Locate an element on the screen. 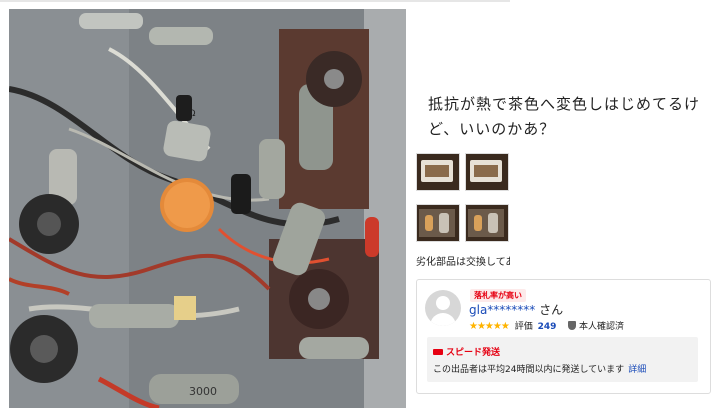 The image size is (720, 408). avatar is located at coordinates (443, 308).